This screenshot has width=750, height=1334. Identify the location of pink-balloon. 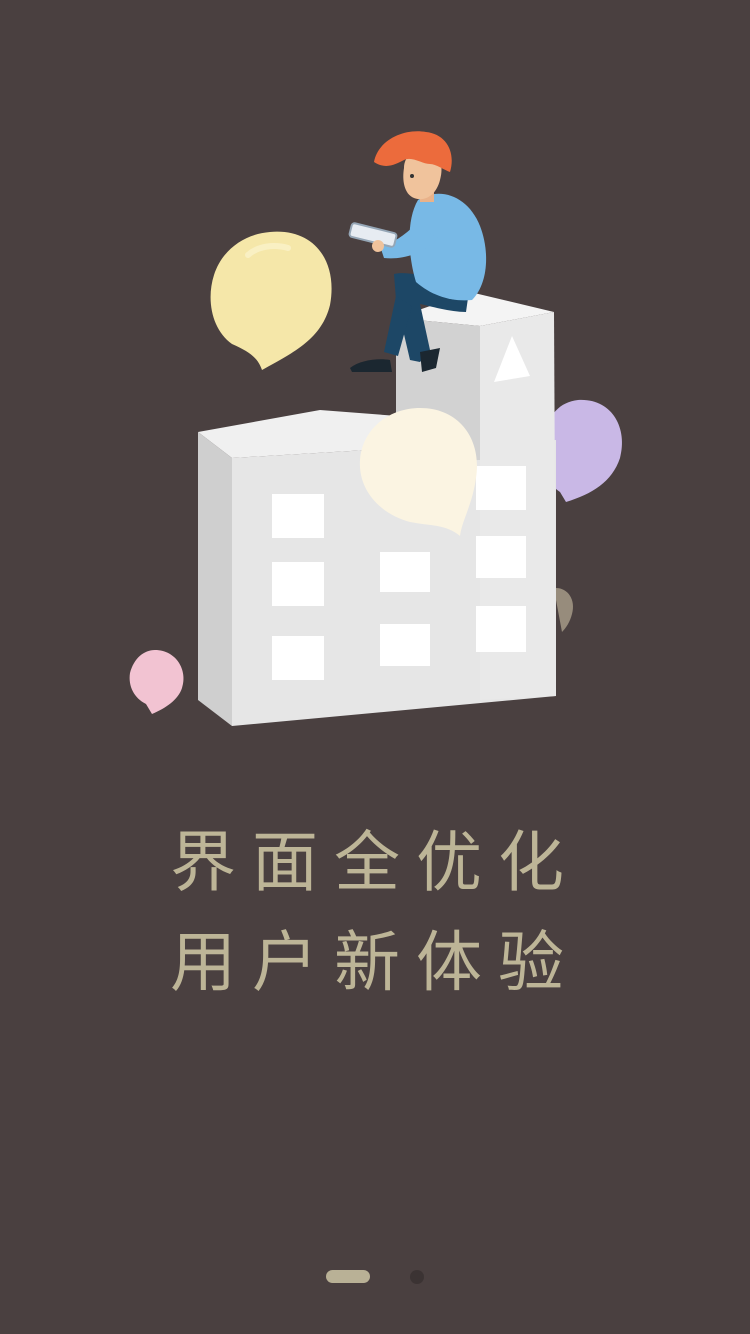
(156, 682).